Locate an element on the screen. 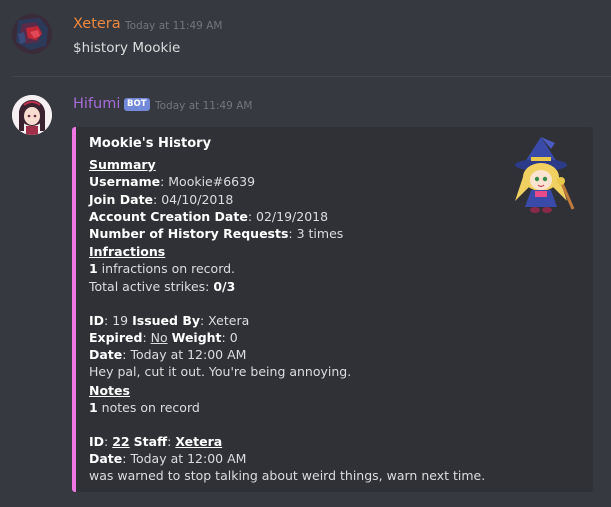  infractions-text: infractions on record. is located at coordinates (166, 269).